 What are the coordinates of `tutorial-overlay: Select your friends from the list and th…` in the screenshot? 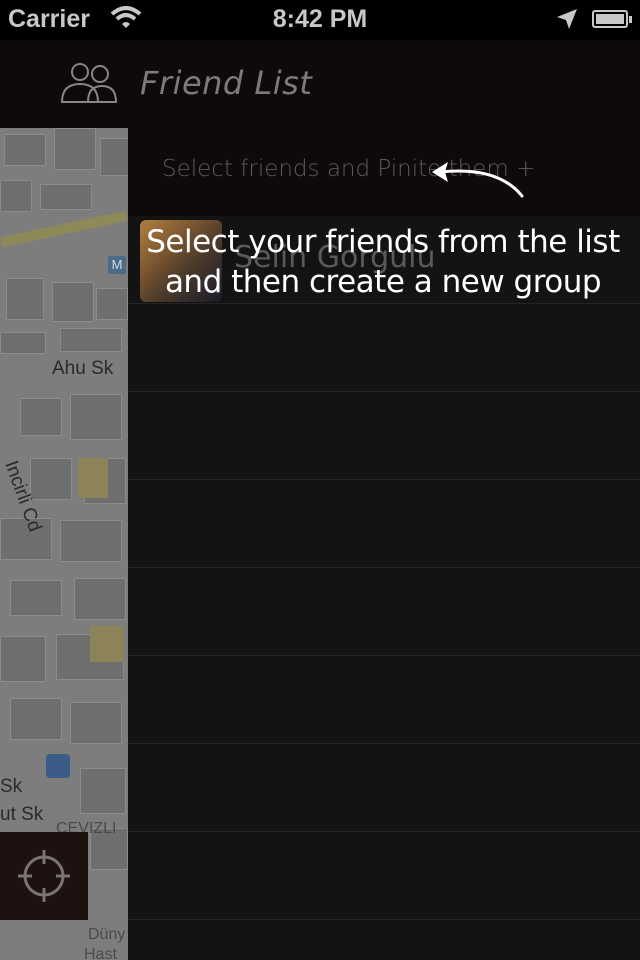 It's located at (383, 262).